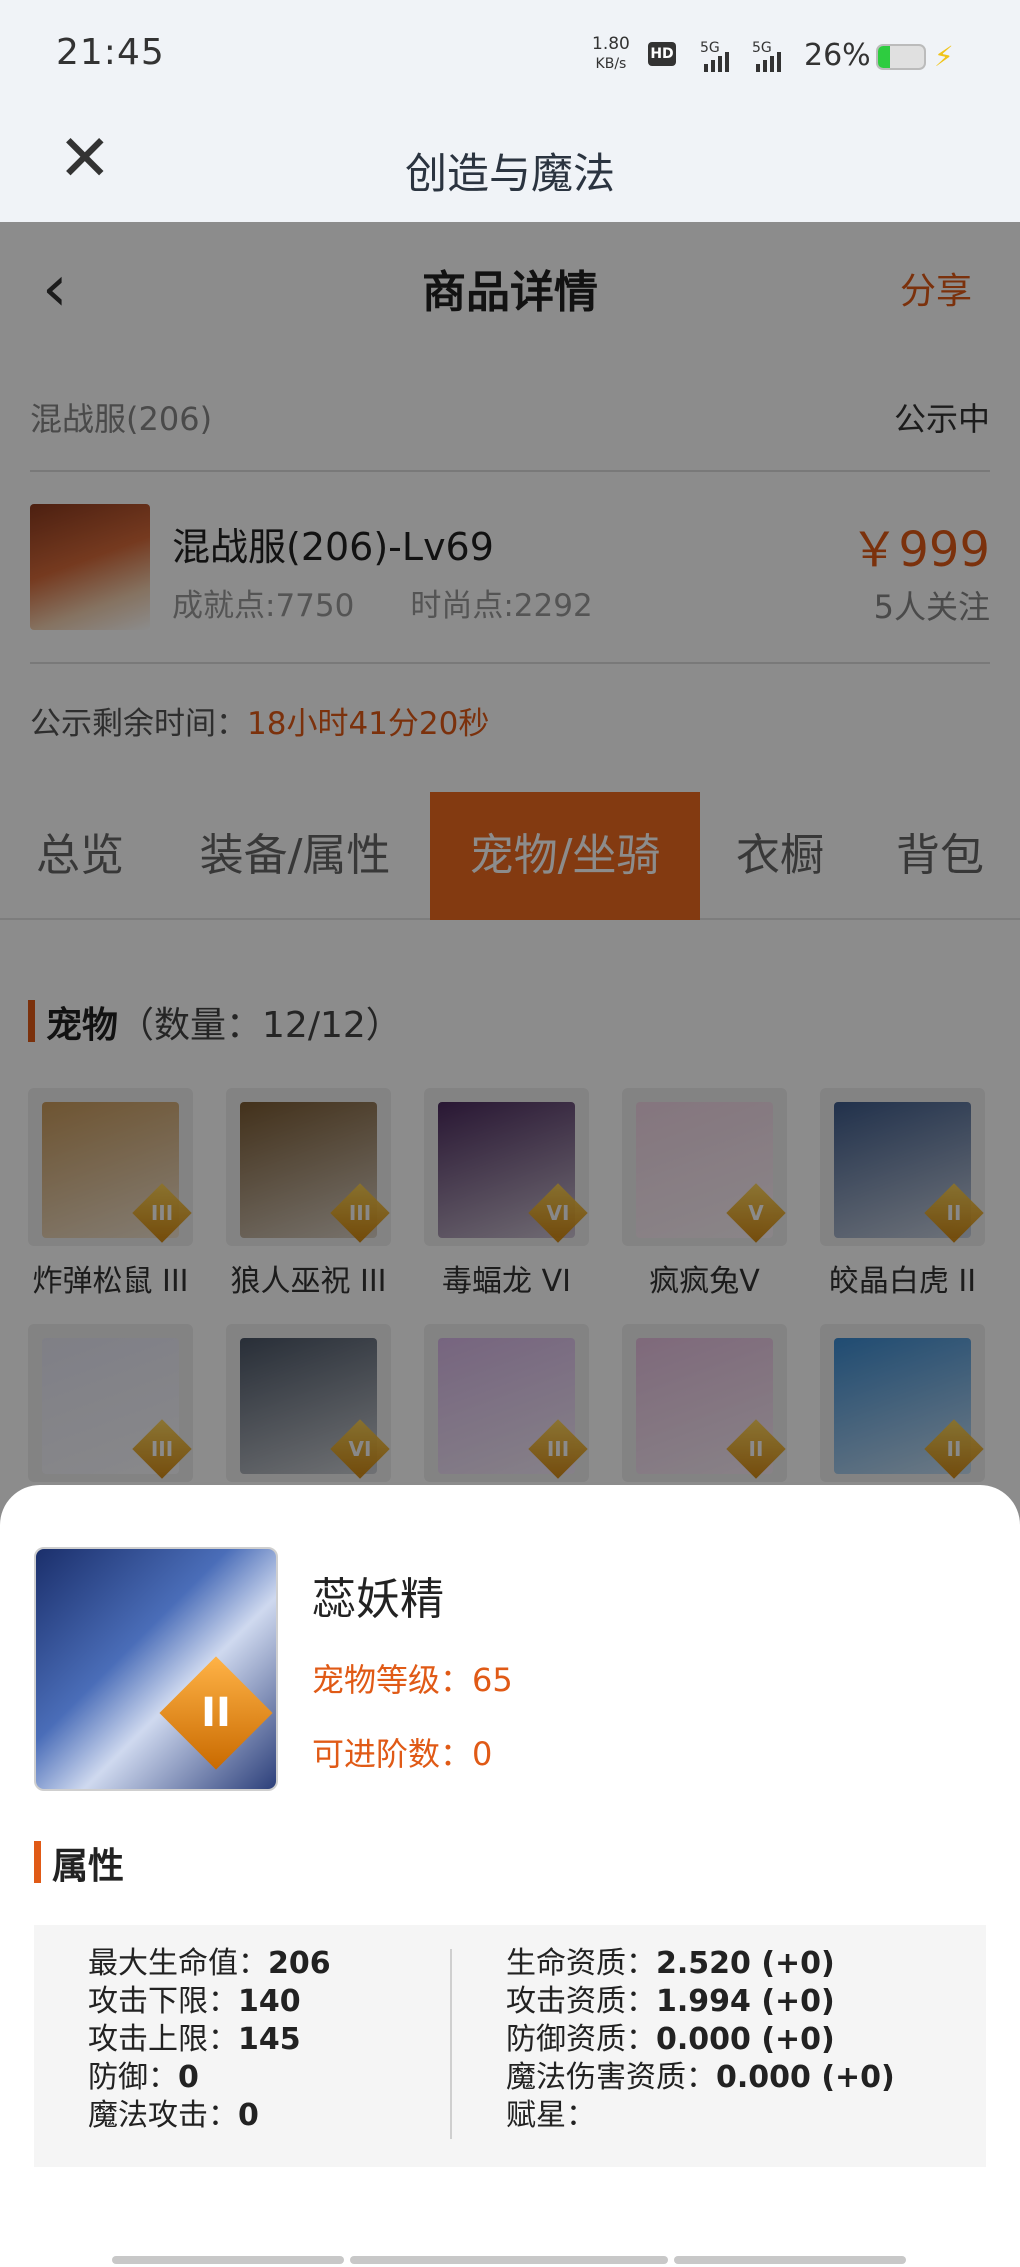  I want to click on webview-header: ✕ 创造与魔法, so click(510, 166).